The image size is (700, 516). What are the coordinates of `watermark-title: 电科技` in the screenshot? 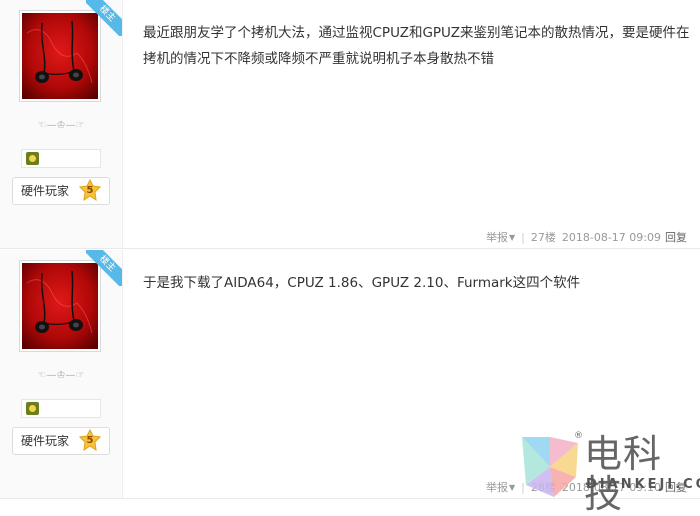 It's located at (623, 474).